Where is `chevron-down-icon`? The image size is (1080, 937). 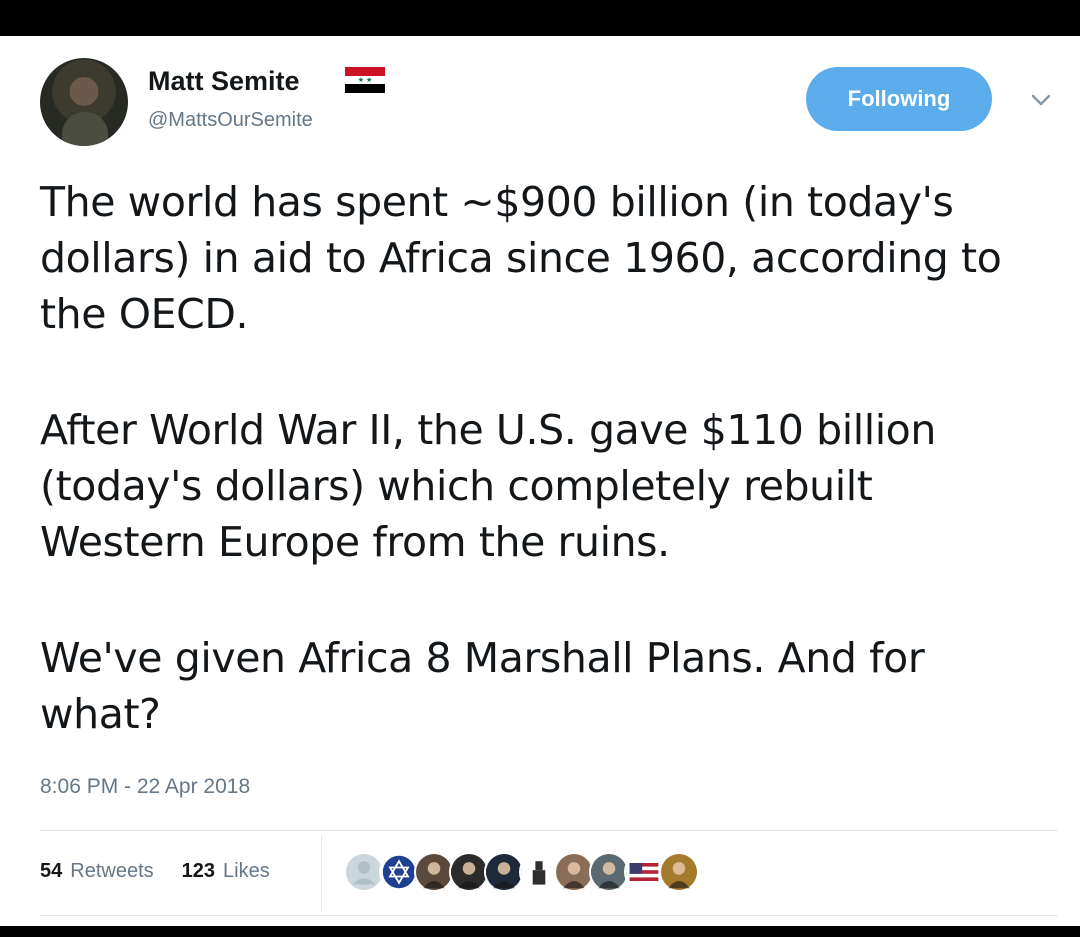 chevron-down-icon is located at coordinates (1041, 100).